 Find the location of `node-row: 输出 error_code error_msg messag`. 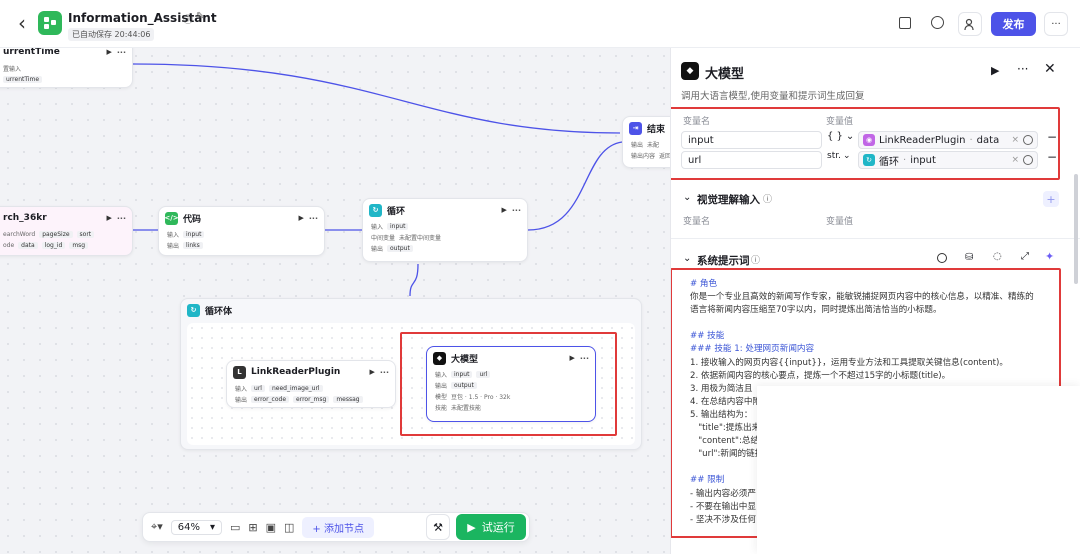

node-row: 输出 error_code error_msg messag is located at coordinates (311, 399).